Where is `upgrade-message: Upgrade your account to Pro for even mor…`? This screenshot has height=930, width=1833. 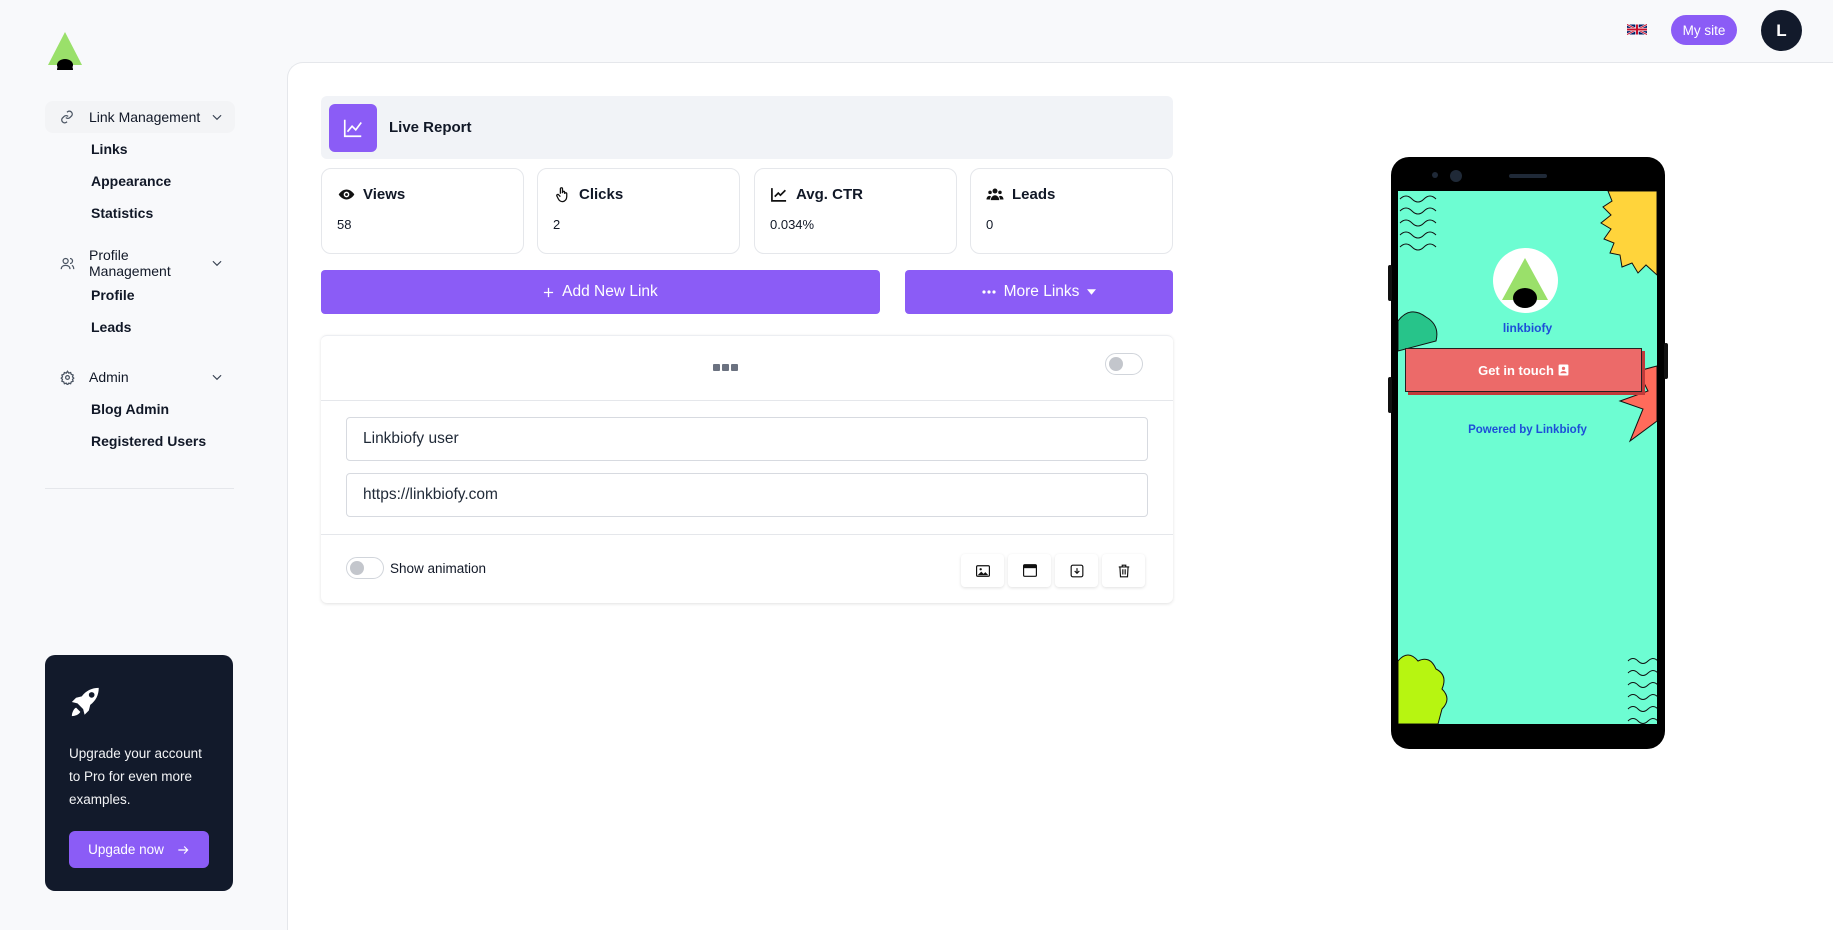
upgrade-message: Upgrade your account to Pro for even mor… is located at coordinates (135, 776).